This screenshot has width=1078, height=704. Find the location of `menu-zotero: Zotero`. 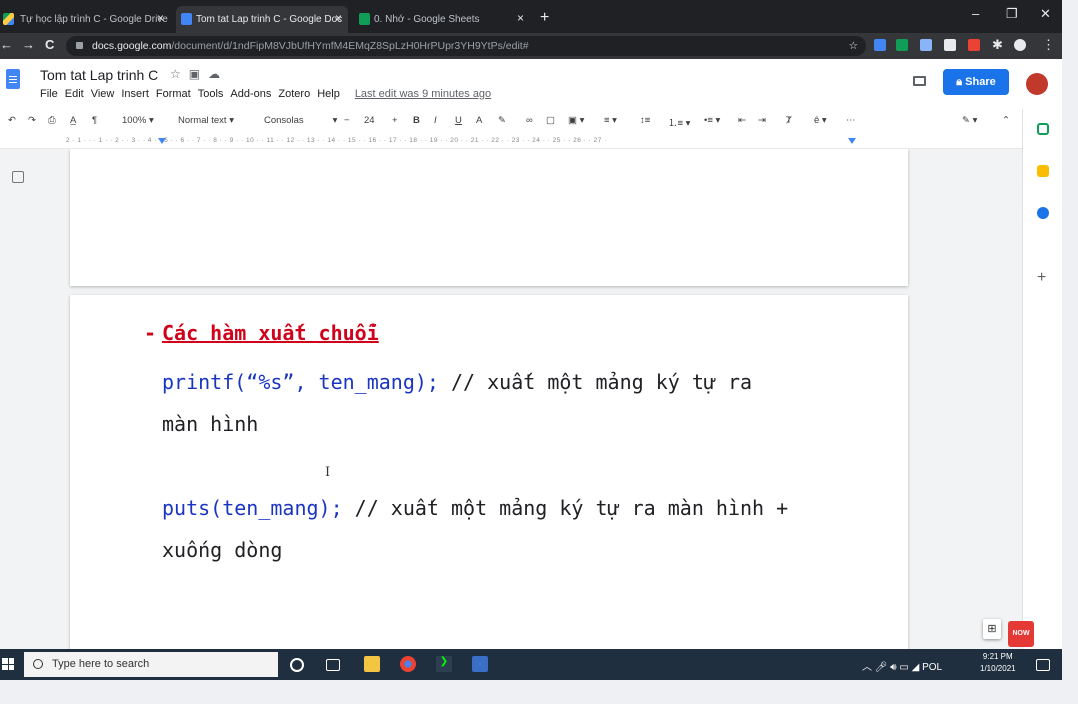

menu-zotero: Zotero is located at coordinates (294, 94).